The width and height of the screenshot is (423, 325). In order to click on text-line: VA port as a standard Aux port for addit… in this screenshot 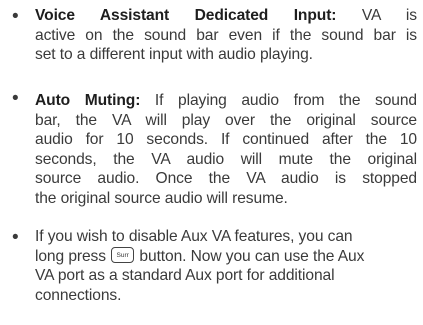, I will do `click(185, 276)`.